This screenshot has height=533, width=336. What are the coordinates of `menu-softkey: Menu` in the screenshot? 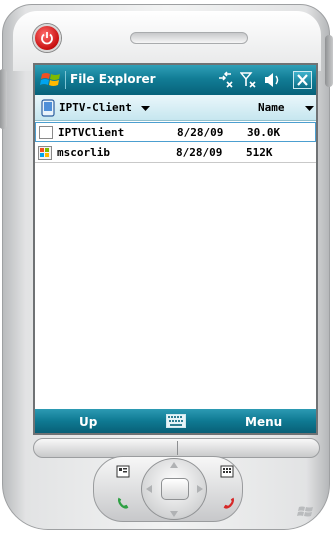 It's located at (263, 422).